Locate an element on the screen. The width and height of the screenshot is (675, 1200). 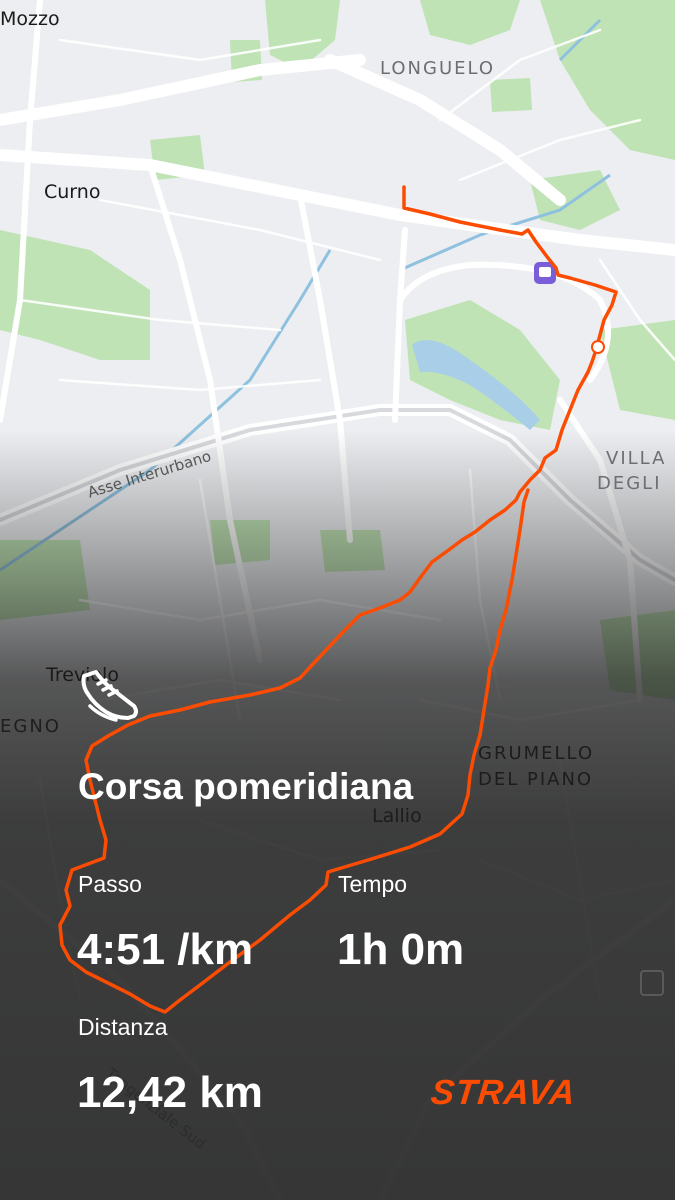
distance-label: Distanza is located at coordinates (123, 1027).